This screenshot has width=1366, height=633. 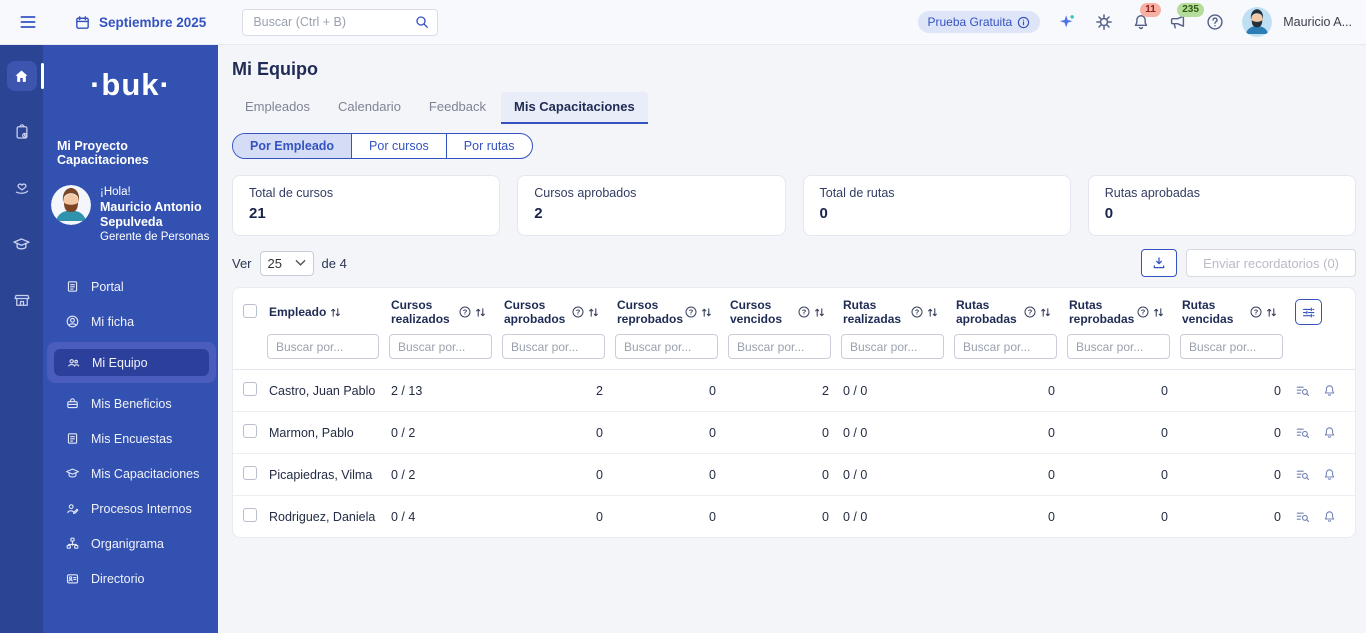 I want to click on info-icon, so click(x=1024, y=22).